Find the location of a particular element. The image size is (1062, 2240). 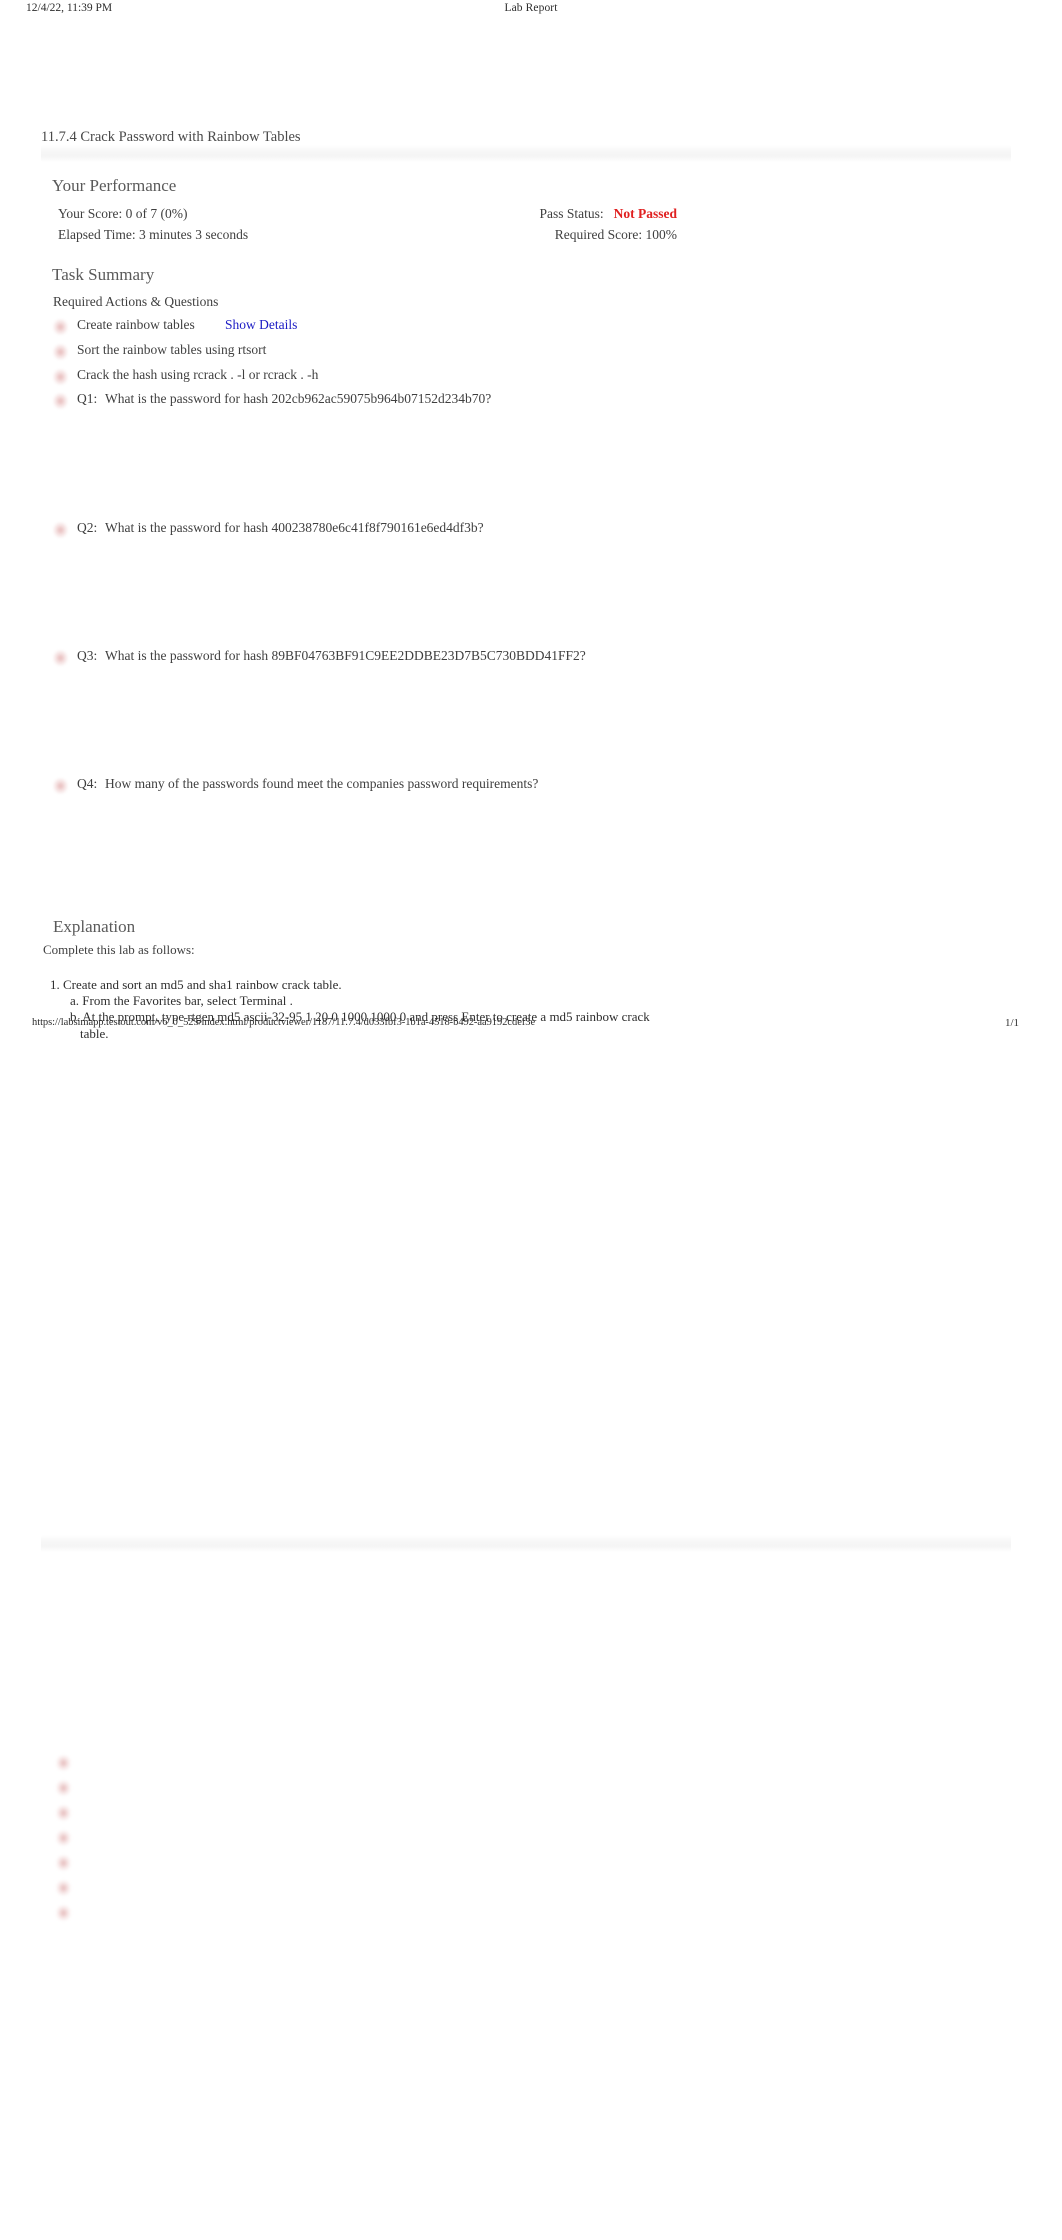

question-prefix: Q4: is located at coordinates (87, 783).